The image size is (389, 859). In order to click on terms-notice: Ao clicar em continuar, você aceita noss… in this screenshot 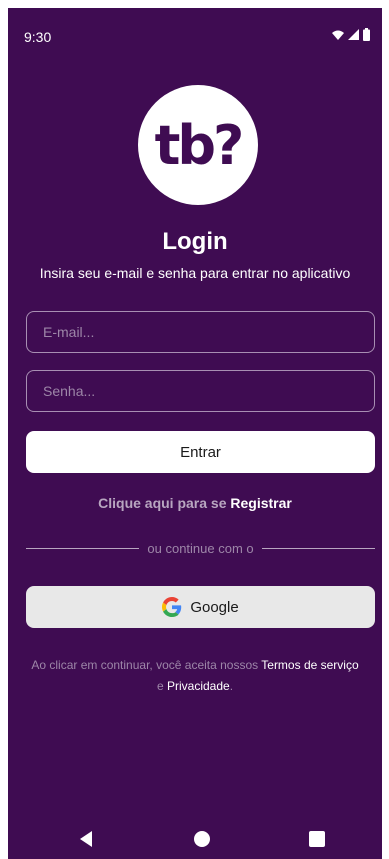, I will do `click(195, 676)`.